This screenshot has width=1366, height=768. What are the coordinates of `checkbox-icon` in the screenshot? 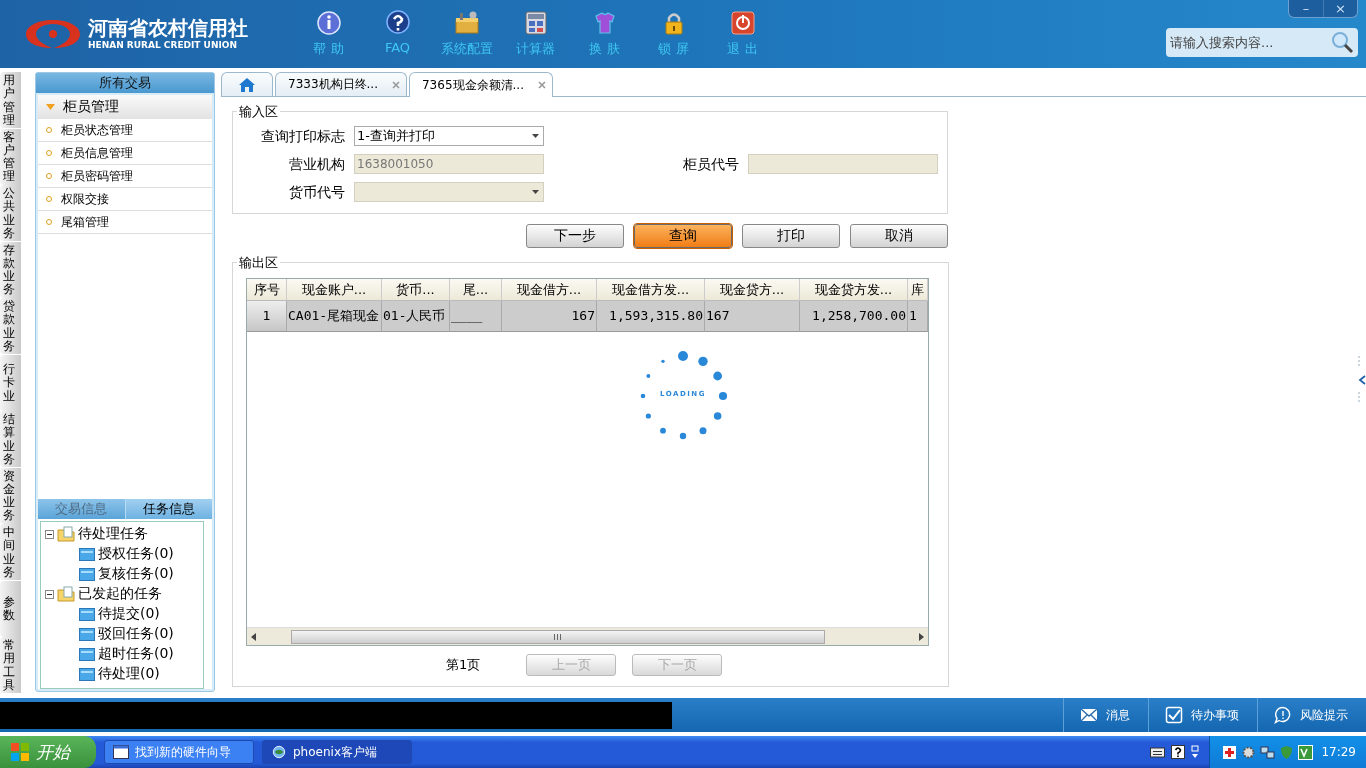 It's located at (1174, 715).